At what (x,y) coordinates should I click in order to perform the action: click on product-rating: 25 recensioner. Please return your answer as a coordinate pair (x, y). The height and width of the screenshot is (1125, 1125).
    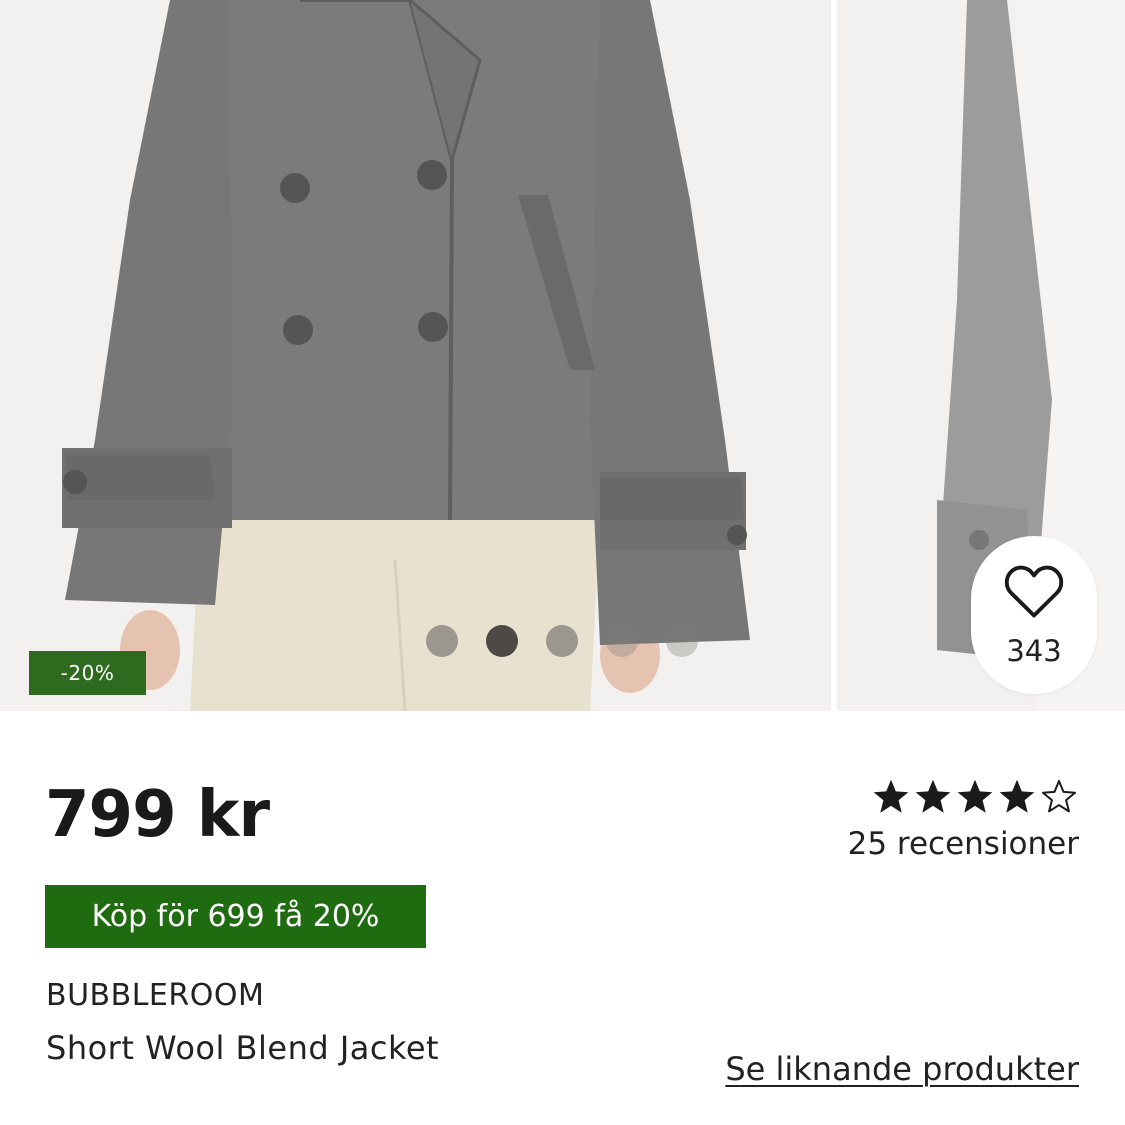
    Looking at the image, I should click on (963, 820).